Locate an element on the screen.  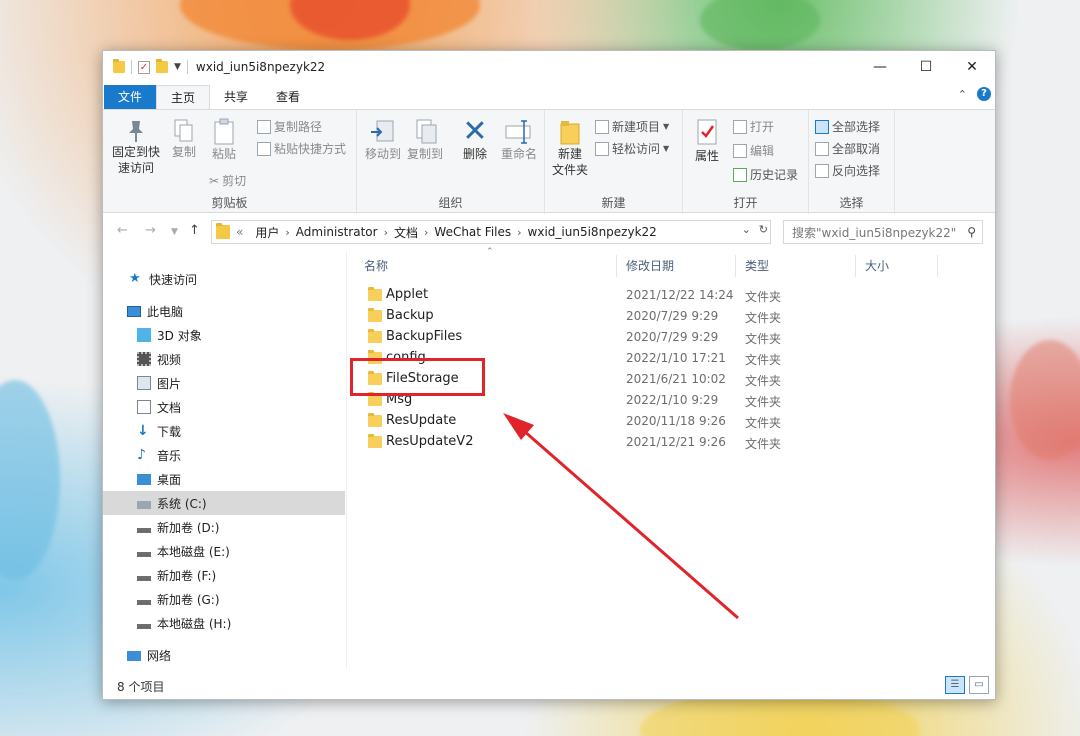
annotation-arrow-line is located at coordinates (627, 521).